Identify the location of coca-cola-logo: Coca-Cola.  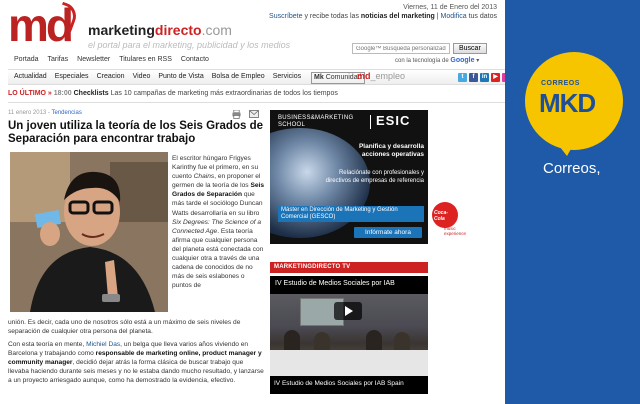
(445, 215).